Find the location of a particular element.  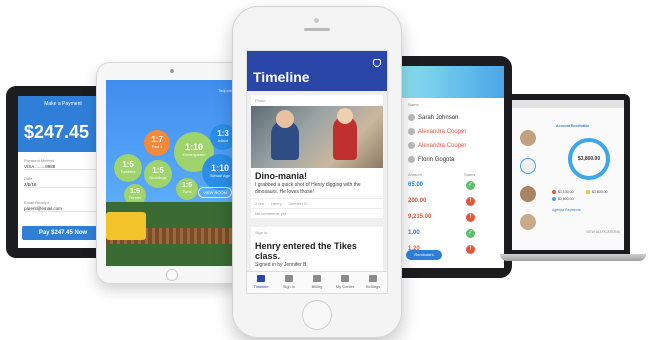

amount-value: 1.00 is located at coordinates (414, 233).